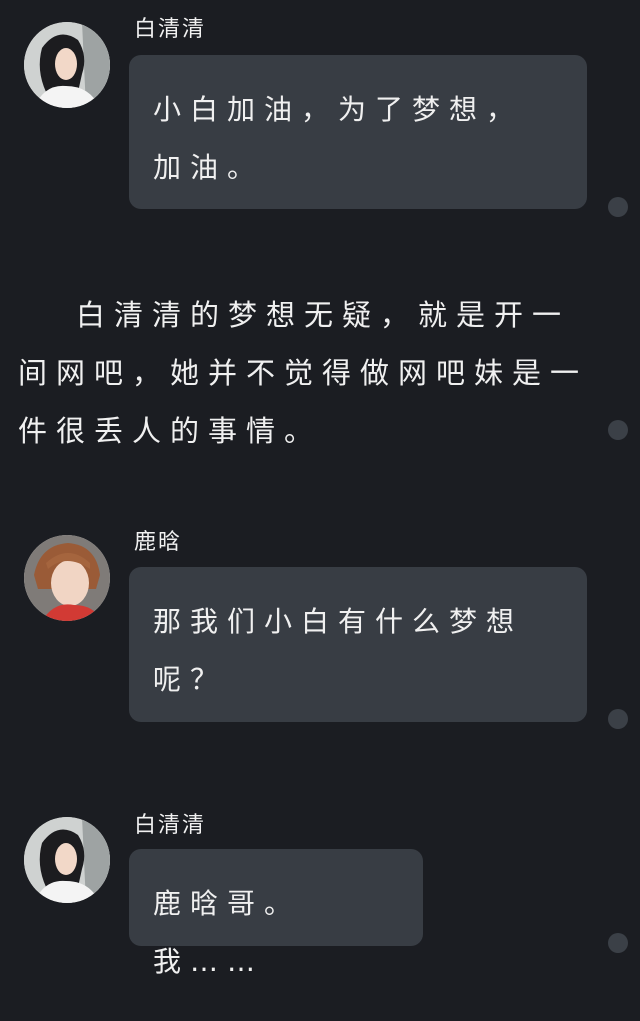 The height and width of the screenshot is (1021, 640). Describe the element at coordinates (303, 373) in the screenshot. I see `narration-text: 白清清的梦想无疑，就是开一间网吧，她并不觉得做网吧妹是一件很丢人的事情。` at that location.